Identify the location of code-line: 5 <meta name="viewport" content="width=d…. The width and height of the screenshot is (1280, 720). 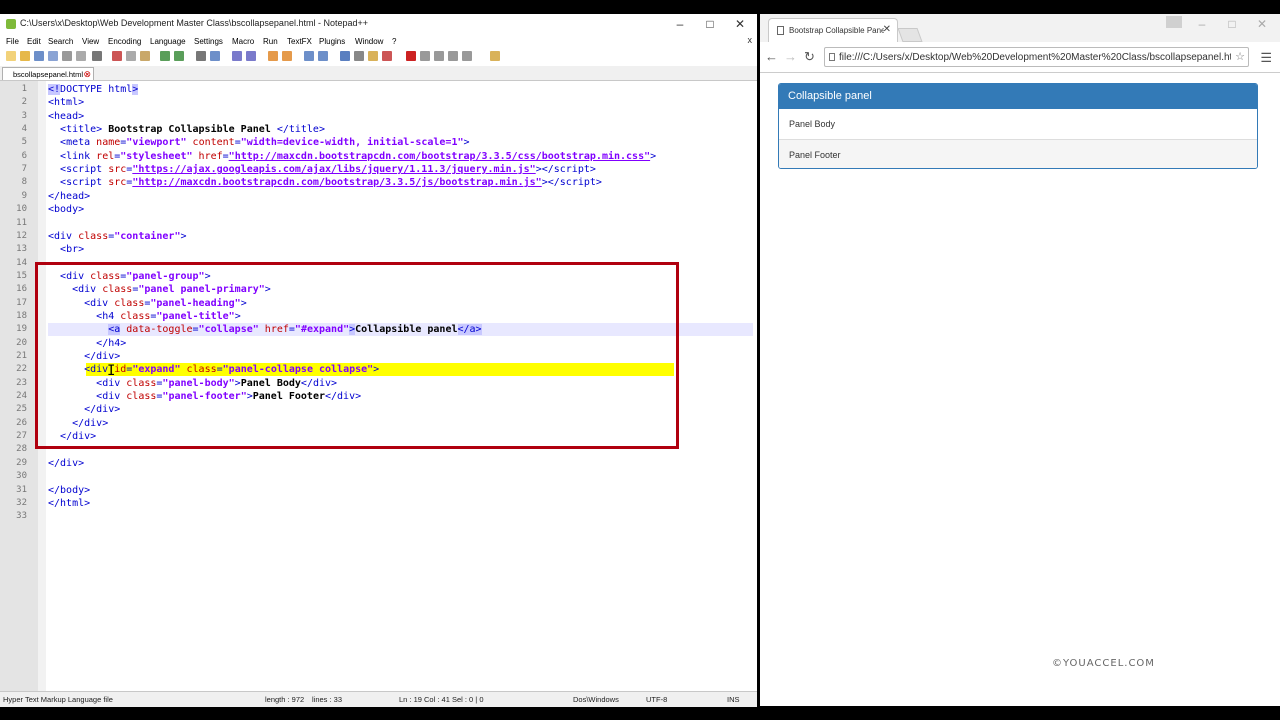
(378, 142).